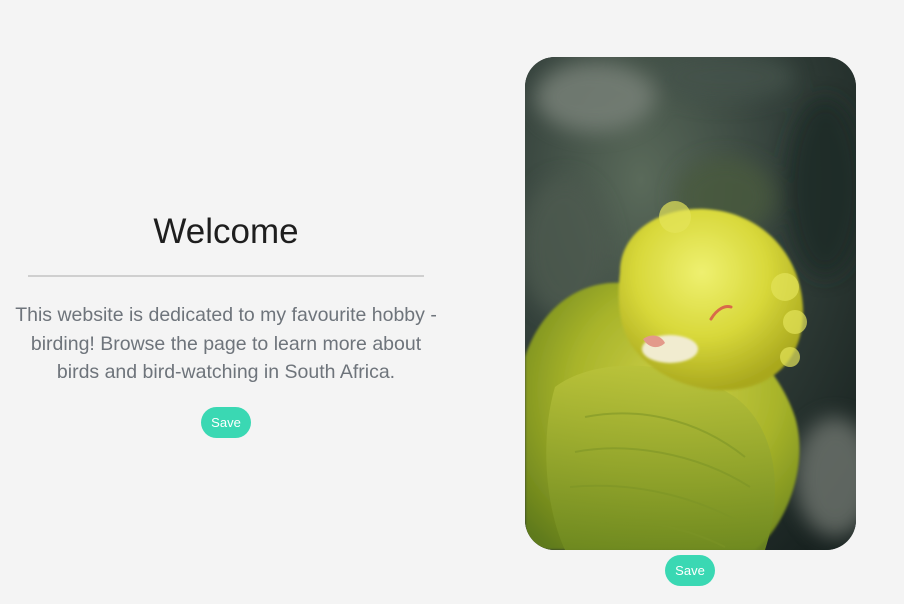 This screenshot has width=904, height=604. Describe the element at coordinates (226, 231) in the screenshot. I see `page-title: Welcome` at that location.